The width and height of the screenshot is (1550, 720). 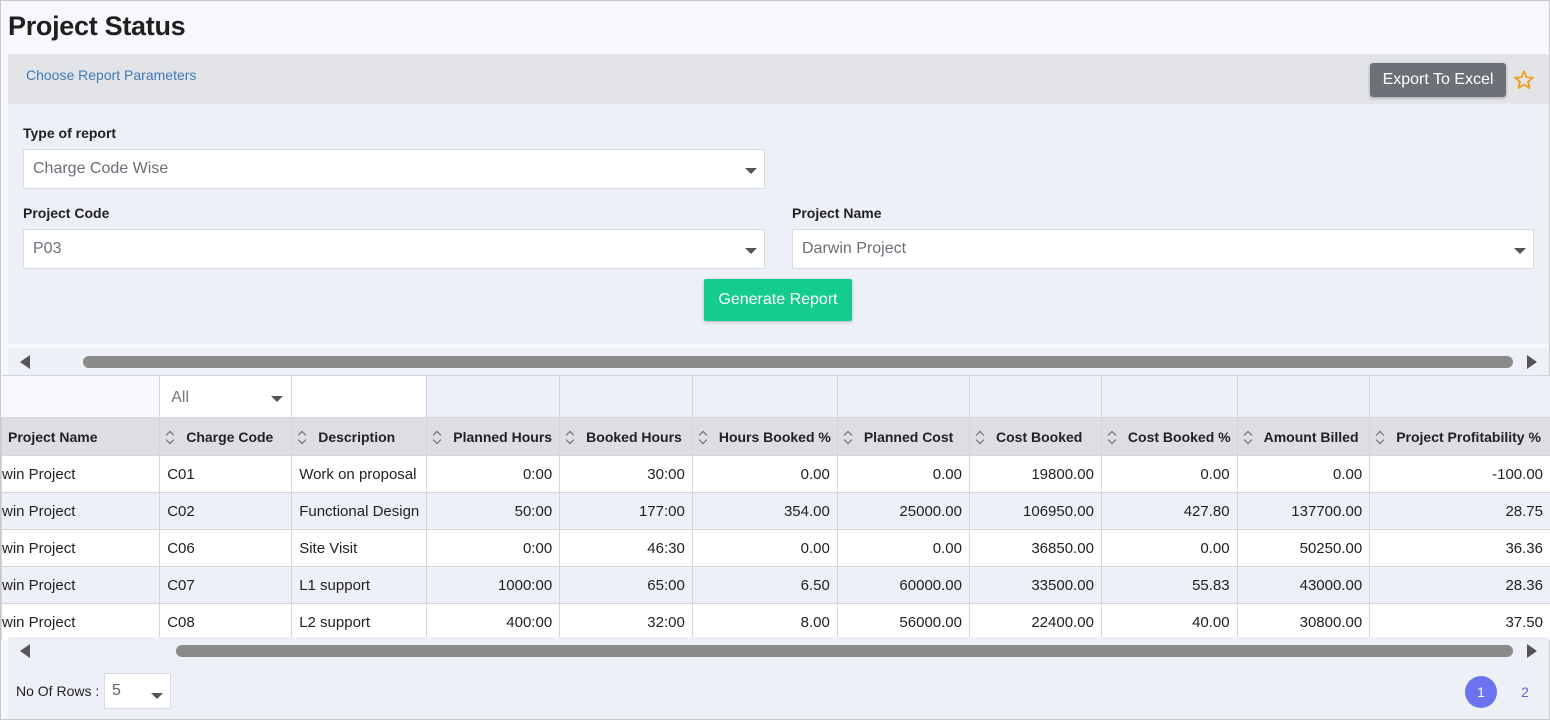 What do you see at coordinates (903, 511) in the screenshot?
I see `planned-cost-cell: 25000.00` at bounding box center [903, 511].